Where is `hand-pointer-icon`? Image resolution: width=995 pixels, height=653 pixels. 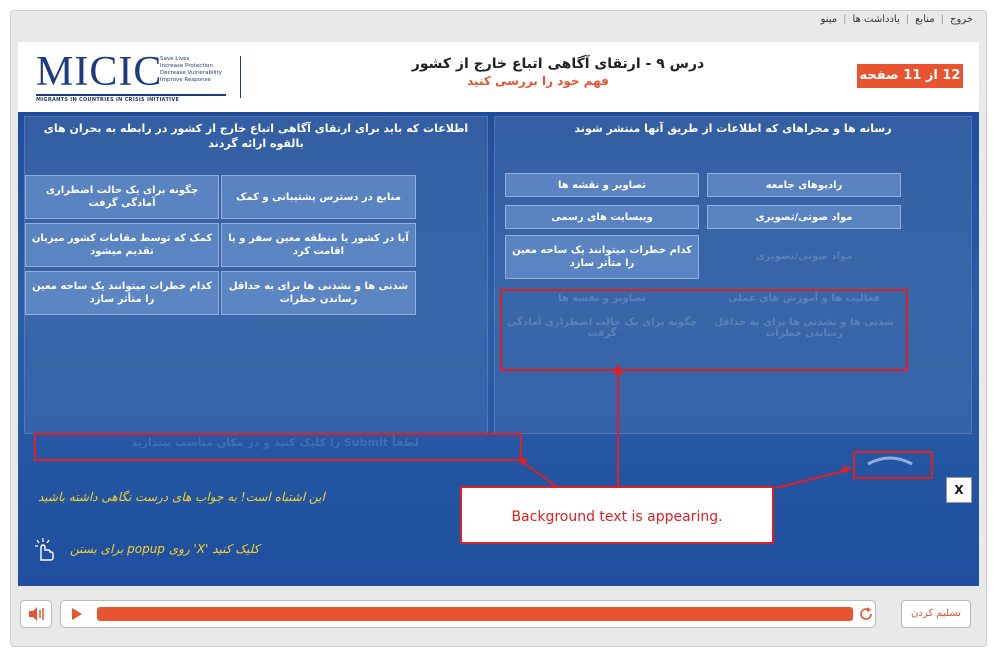
hand-pointer-icon is located at coordinates (44, 549).